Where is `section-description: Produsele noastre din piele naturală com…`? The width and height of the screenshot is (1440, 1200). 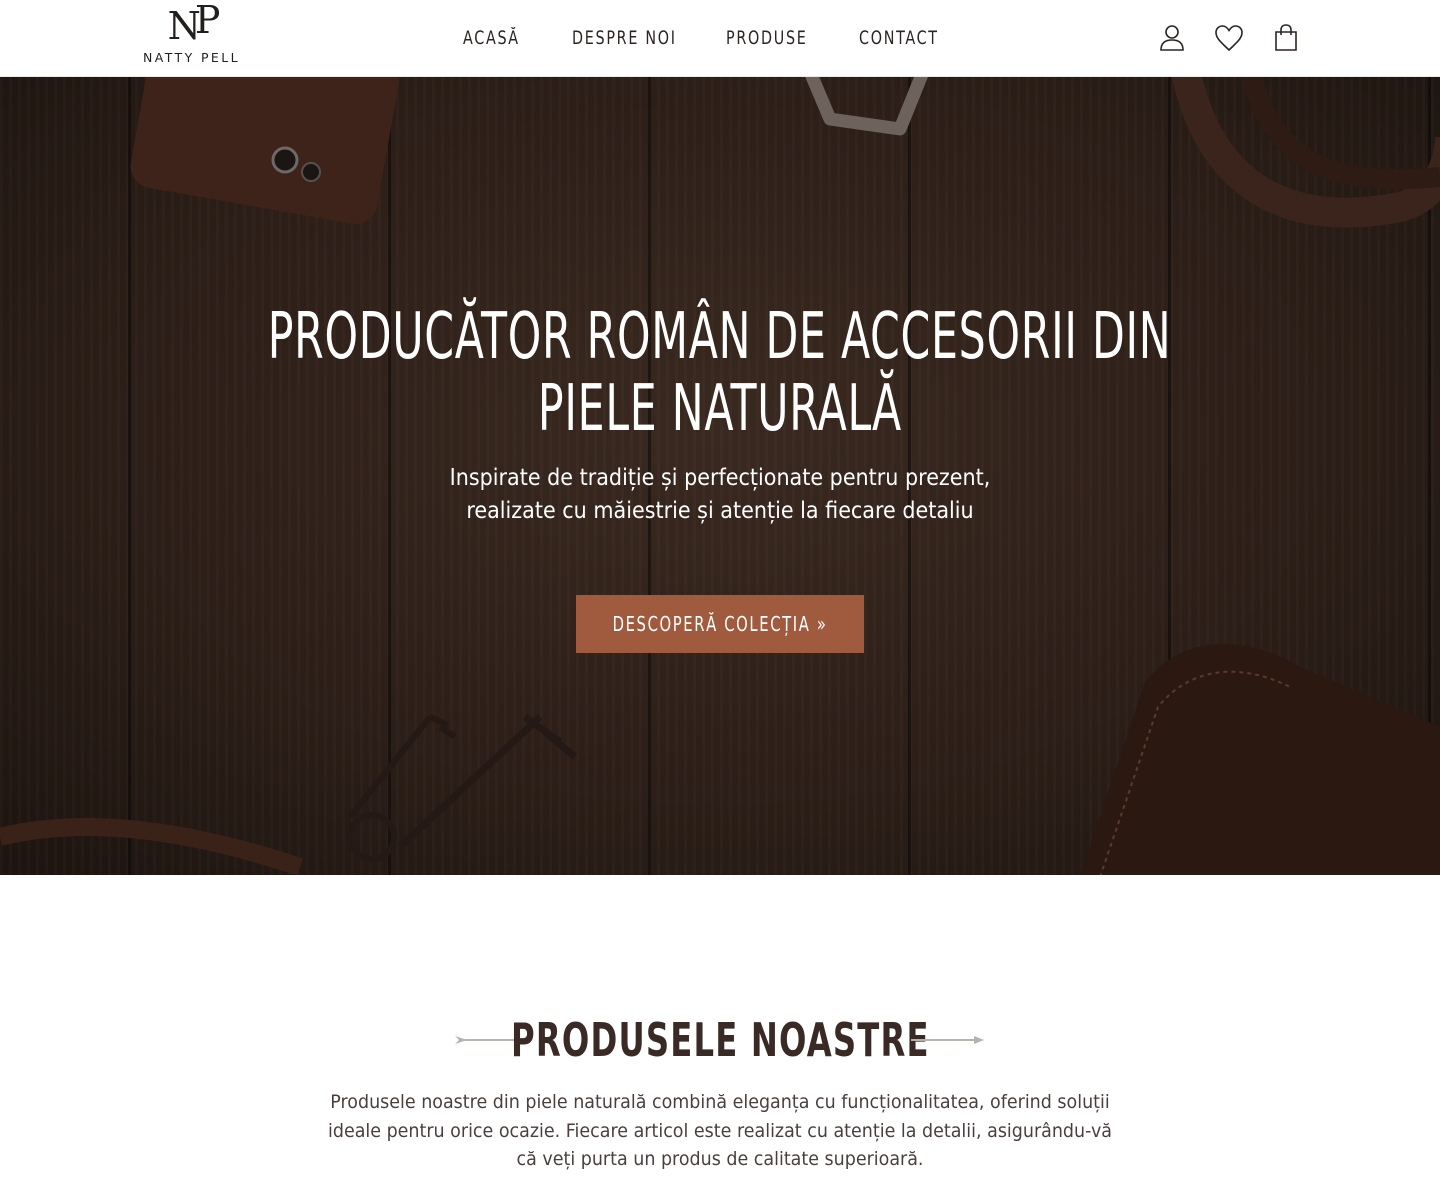 section-description: Produsele noastre din piele naturală com… is located at coordinates (720, 1131).